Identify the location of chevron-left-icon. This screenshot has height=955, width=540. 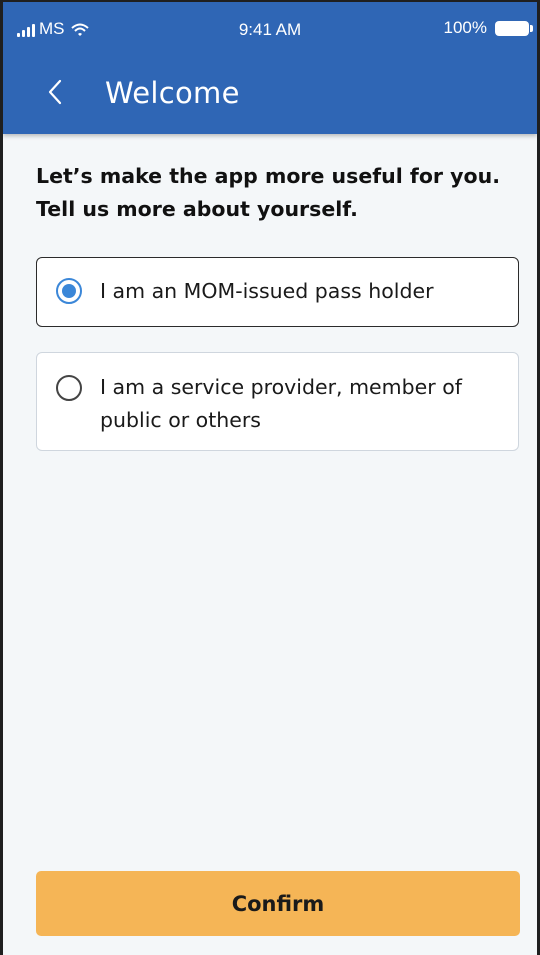
(55, 94).